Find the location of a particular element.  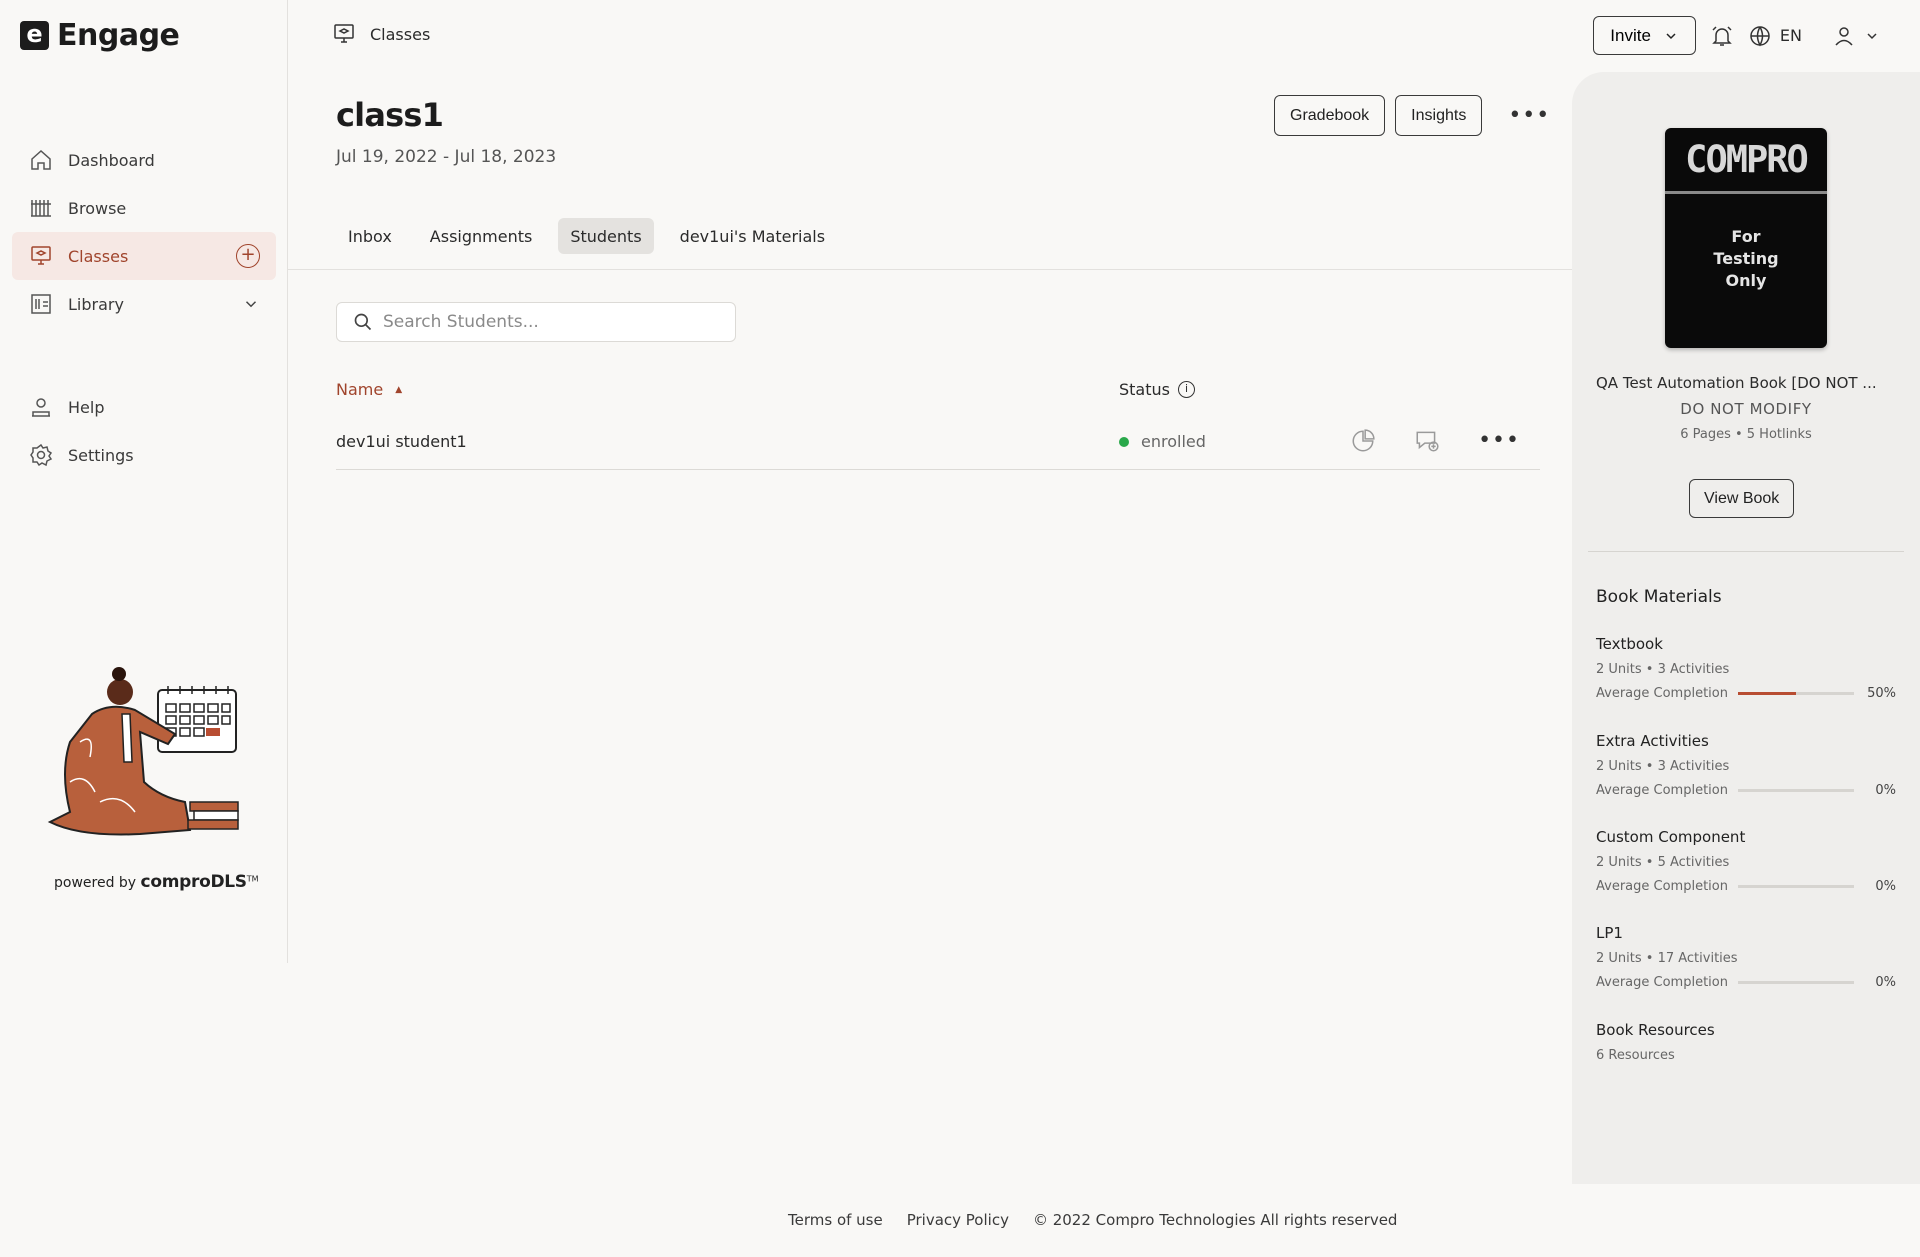

row-actions: ••• is located at coordinates (1435, 441).